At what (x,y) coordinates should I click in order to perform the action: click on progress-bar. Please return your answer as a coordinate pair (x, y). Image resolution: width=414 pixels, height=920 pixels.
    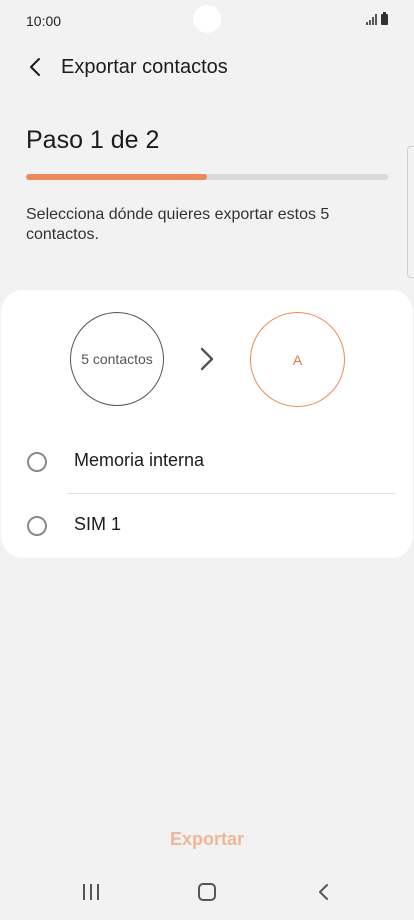
    Looking at the image, I should click on (207, 177).